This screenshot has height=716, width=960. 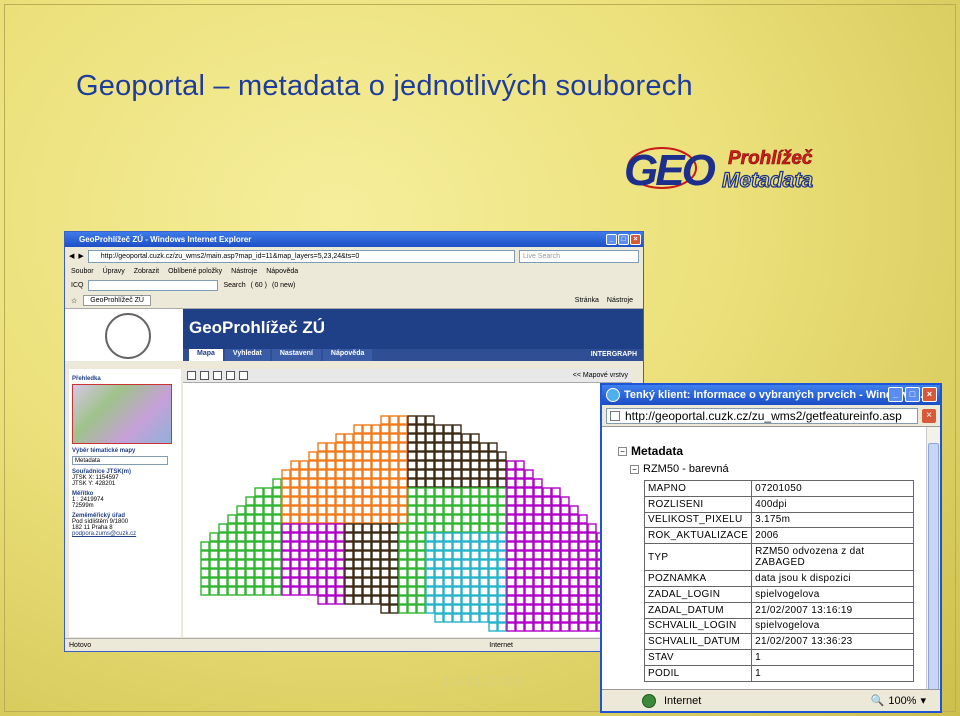 I want to click on popup-close-button: ×, so click(x=929, y=394).